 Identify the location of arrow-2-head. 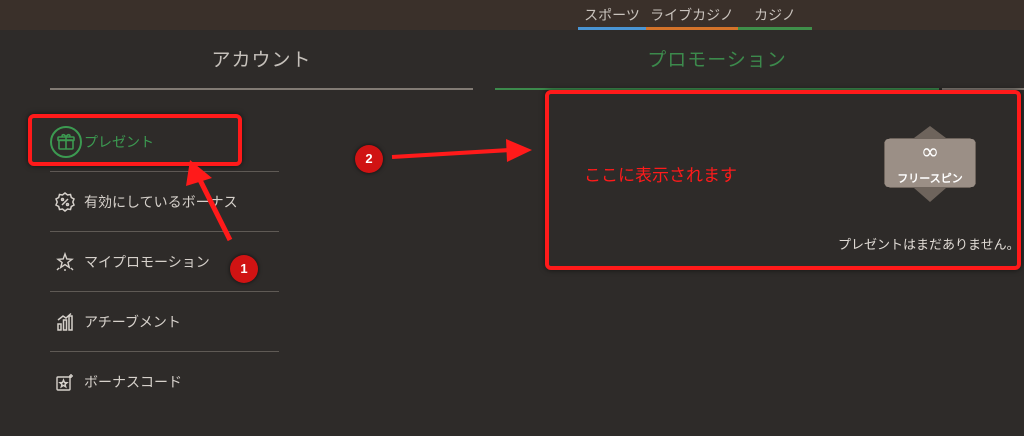
(519, 150).